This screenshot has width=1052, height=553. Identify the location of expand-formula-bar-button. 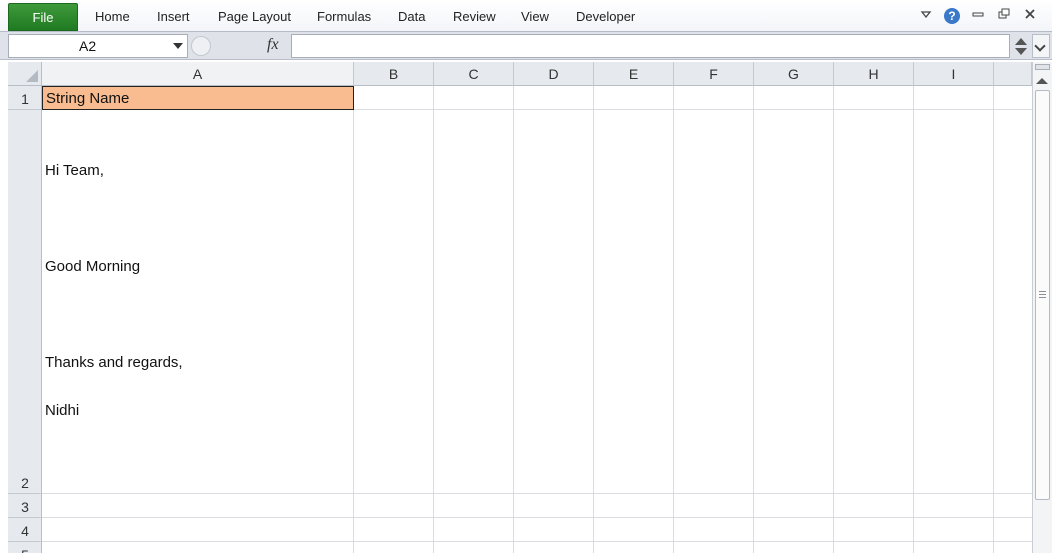
(1041, 46).